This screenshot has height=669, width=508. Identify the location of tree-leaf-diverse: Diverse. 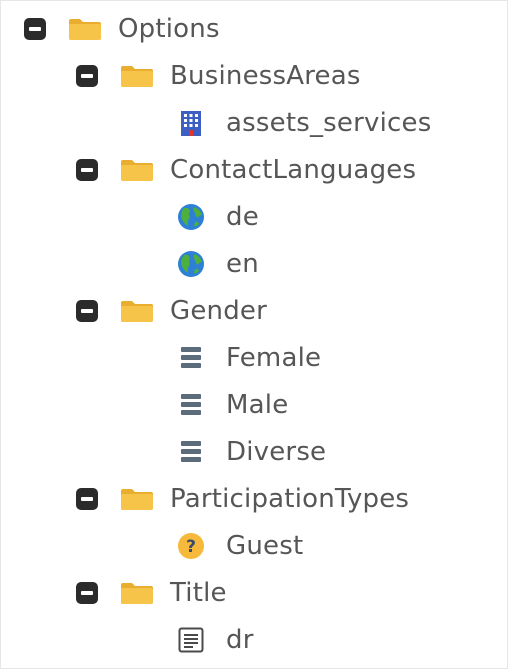
(251, 452).